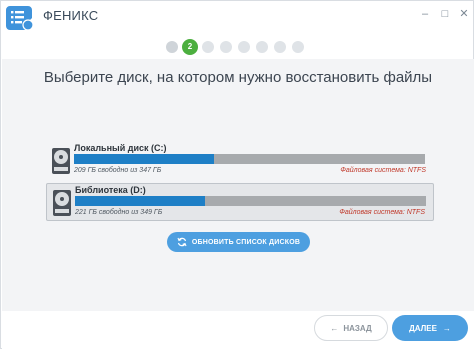  I want to click on disk-name: Локальный диск (C:), so click(120, 148).